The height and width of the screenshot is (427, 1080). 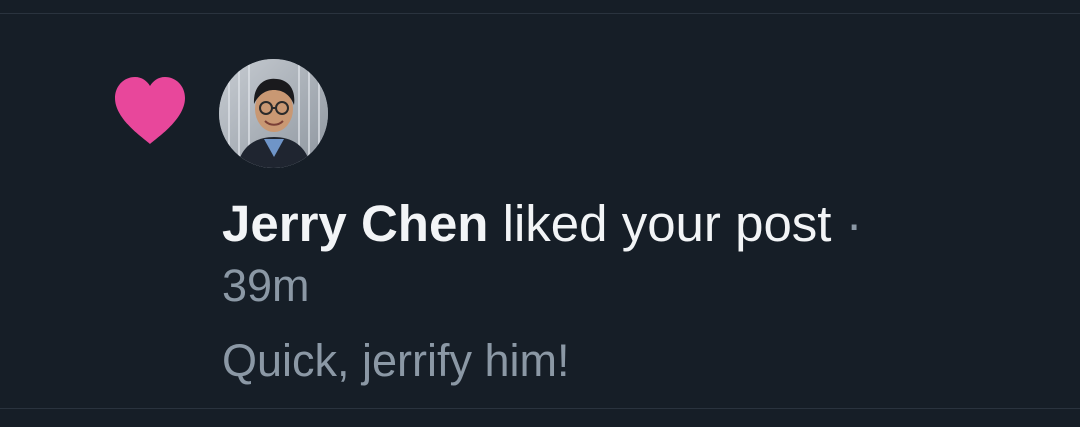 What do you see at coordinates (667, 223) in the screenshot?
I see `notification-action: liked your post` at bounding box center [667, 223].